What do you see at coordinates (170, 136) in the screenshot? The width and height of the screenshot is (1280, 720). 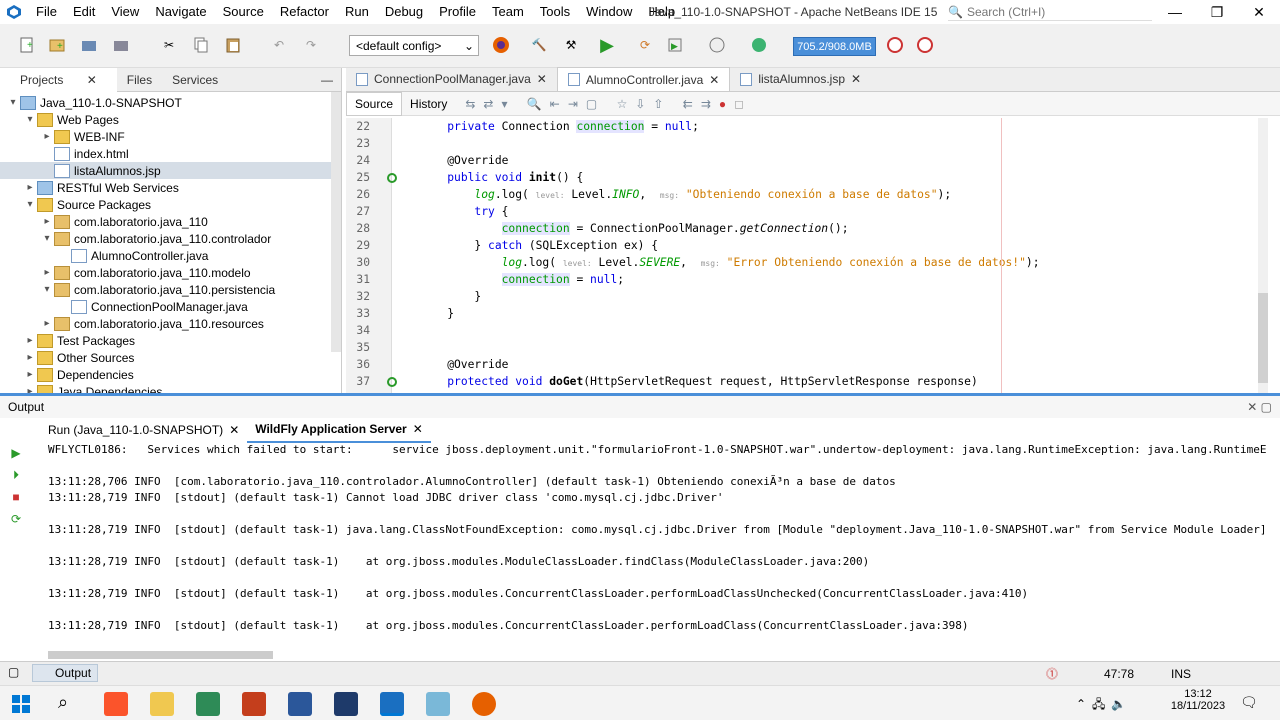 I see `tree-item: ▸ WEB-INF` at bounding box center [170, 136].